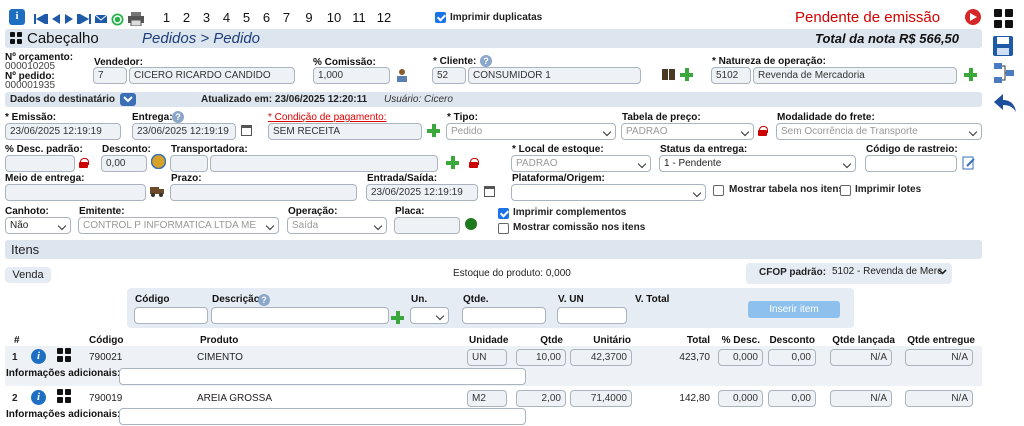 The width and height of the screenshot is (1024, 426). I want to click on prazo-field, so click(263, 192).